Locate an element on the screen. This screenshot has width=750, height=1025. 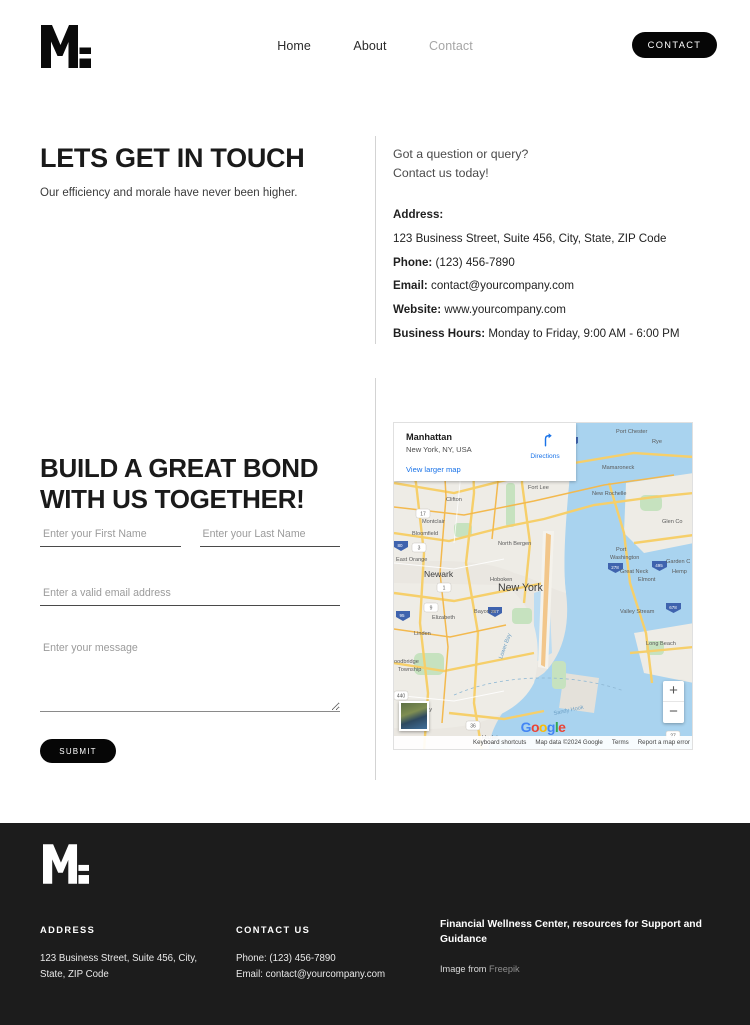
directions-label: Directions is located at coordinates (545, 456).